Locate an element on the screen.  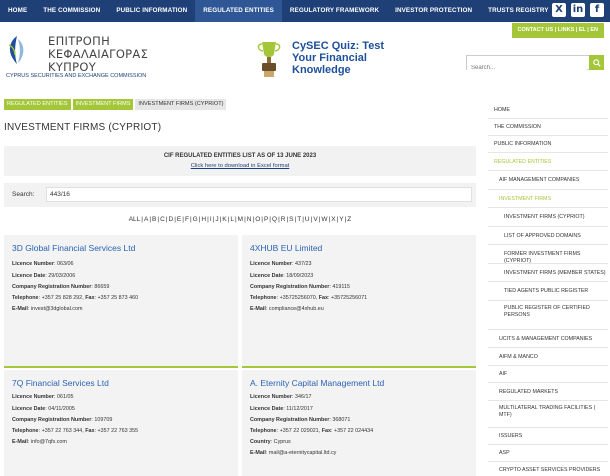
sidebar-item-label: PUBLIC INFORMATION is located at coordinates (523, 144).